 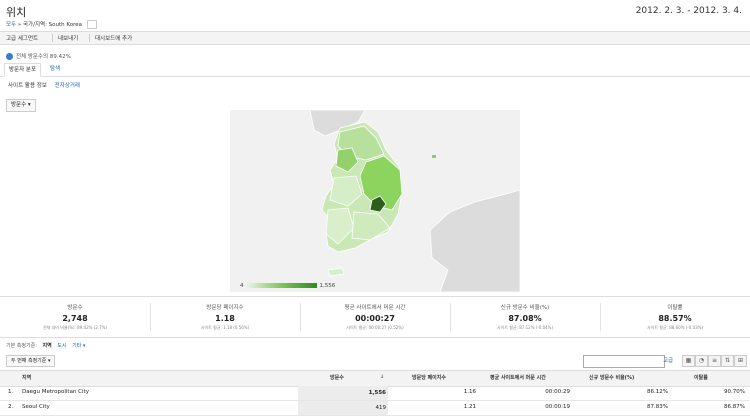 I want to click on row-index: 2., so click(x=11, y=407).